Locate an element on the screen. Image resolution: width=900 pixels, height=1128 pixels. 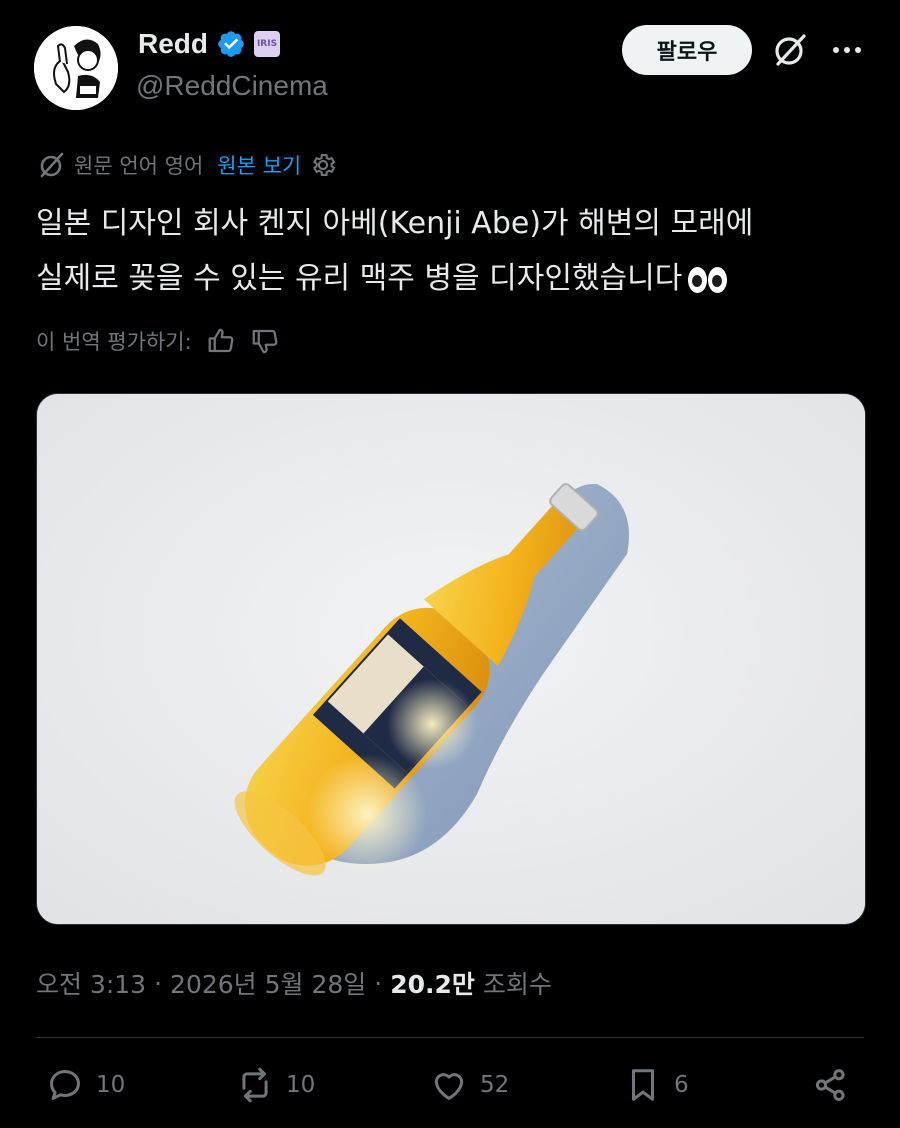
avatar-illustration is located at coordinates (76, 68).